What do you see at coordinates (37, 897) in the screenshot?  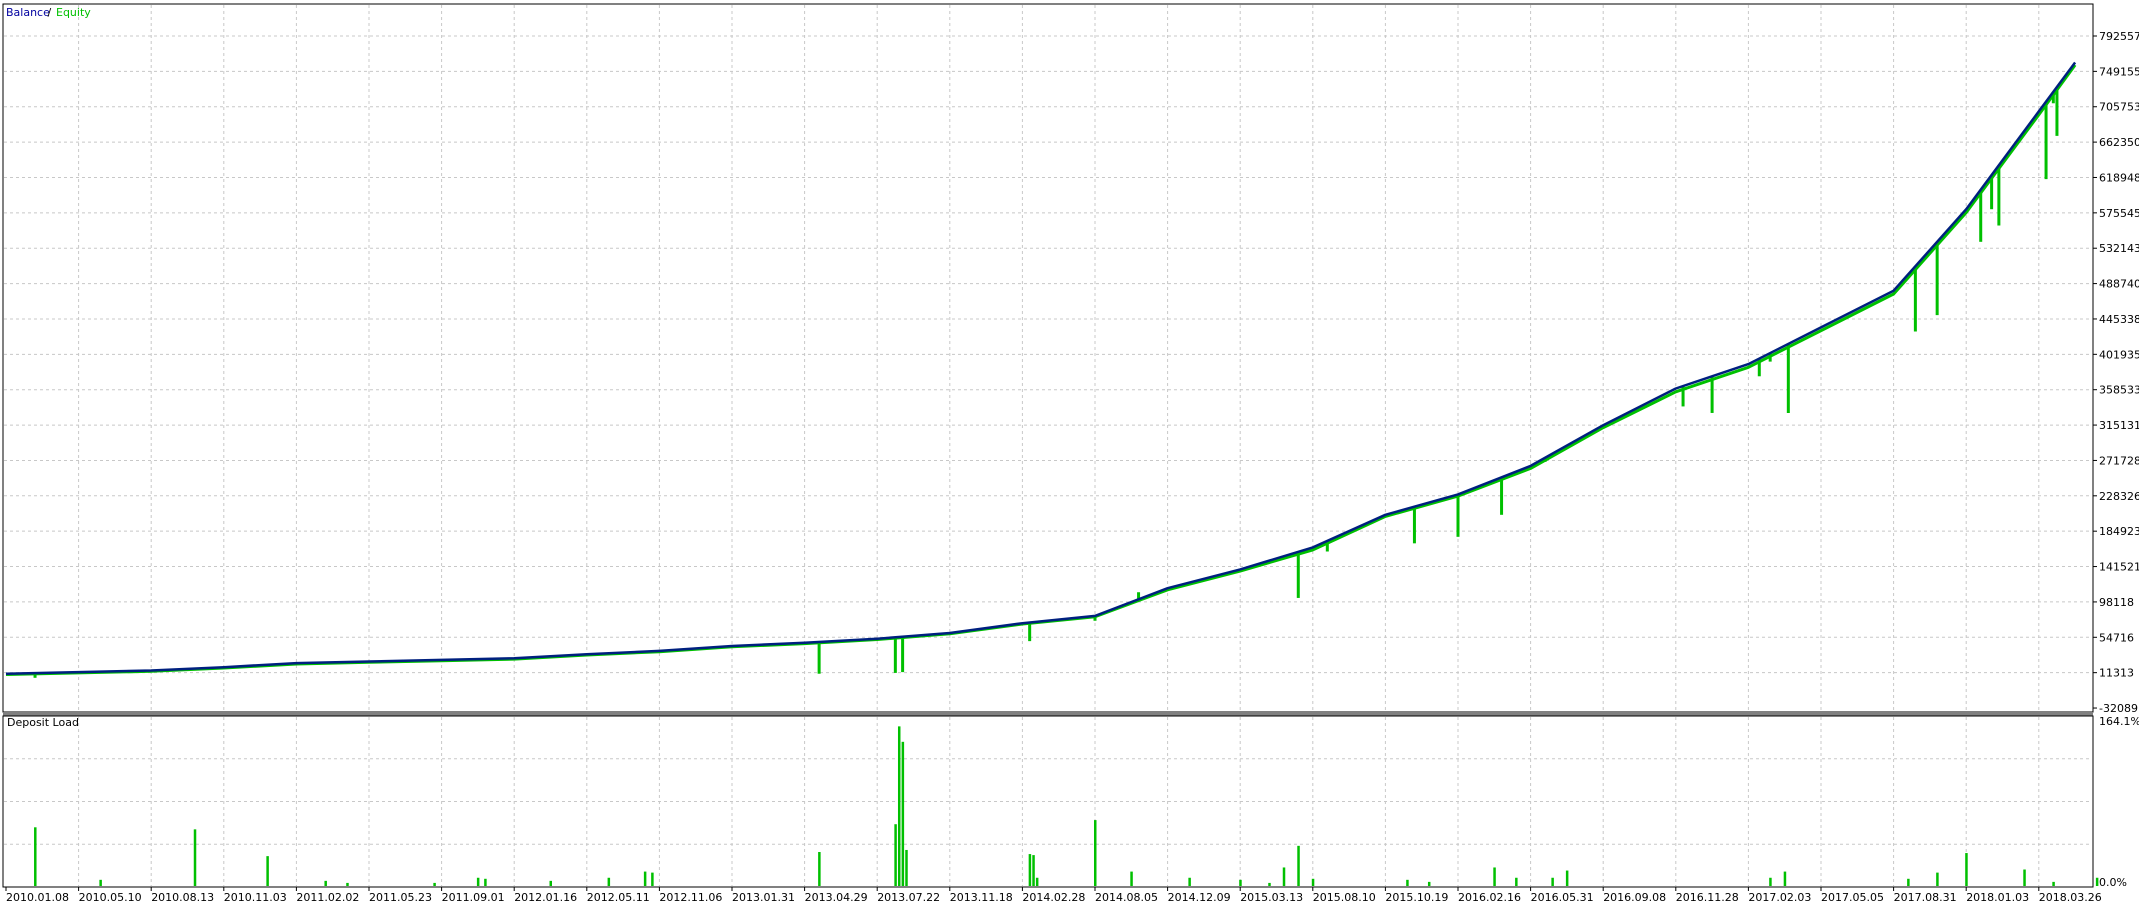 I see `x-tick-label: 2010.01.08` at bounding box center [37, 897].